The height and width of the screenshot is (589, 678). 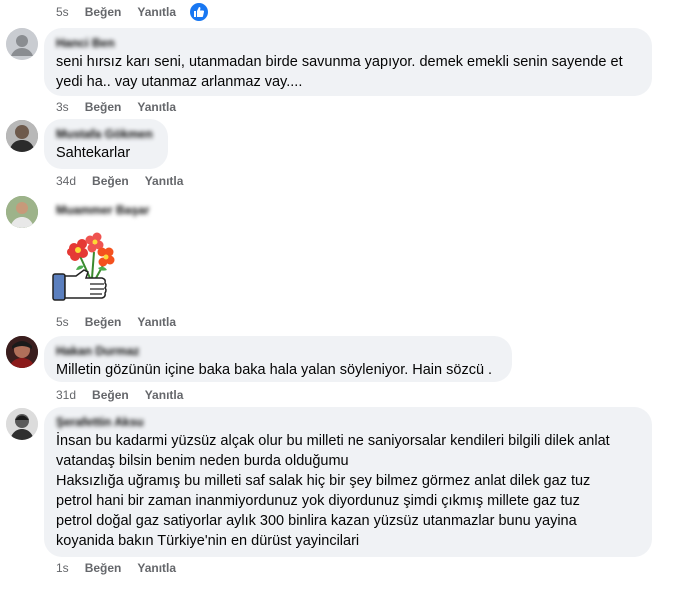 I want to click on comment-actions: 1s Beğen Yanıtla, so click(x=124, y=568).